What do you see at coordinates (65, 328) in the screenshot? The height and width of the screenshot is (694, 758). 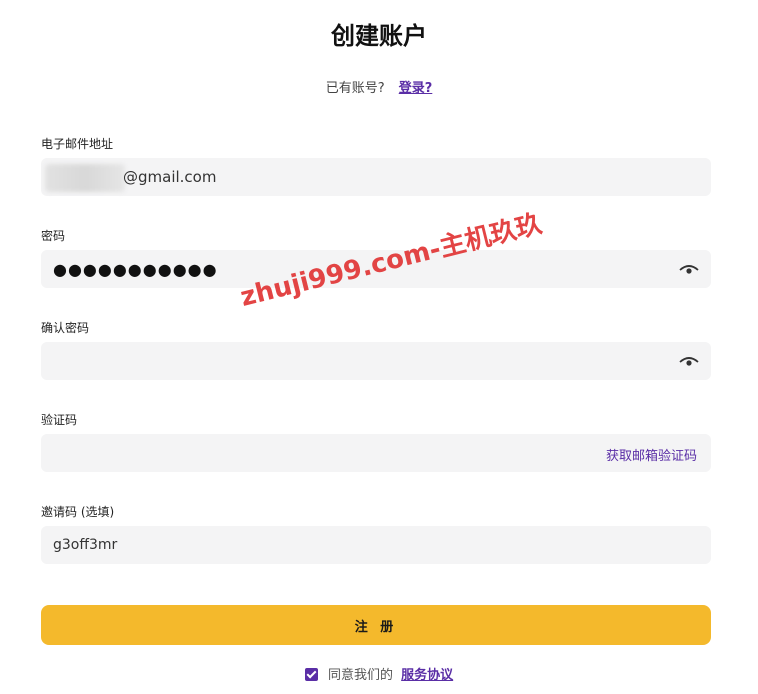 I see `confirm-password-label: 确认密码` at bounding box center [65, 328].